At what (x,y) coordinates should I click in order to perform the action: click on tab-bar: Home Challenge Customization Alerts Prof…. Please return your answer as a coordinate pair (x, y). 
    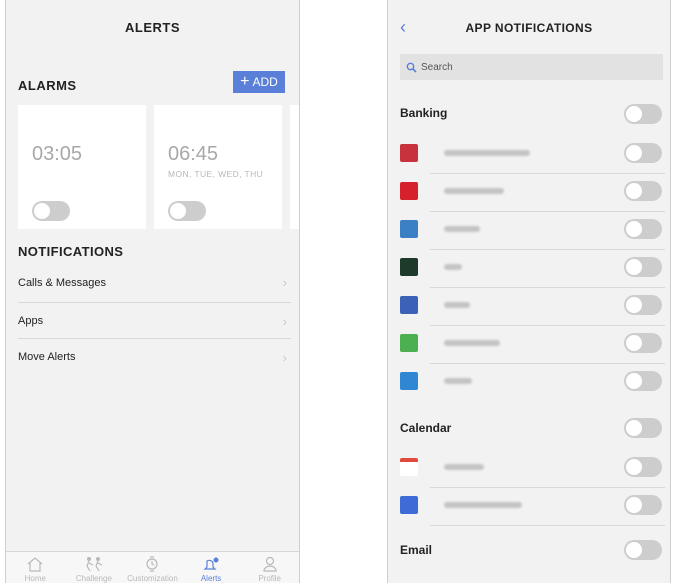
    Looking at the image, I should click on (152, 567).